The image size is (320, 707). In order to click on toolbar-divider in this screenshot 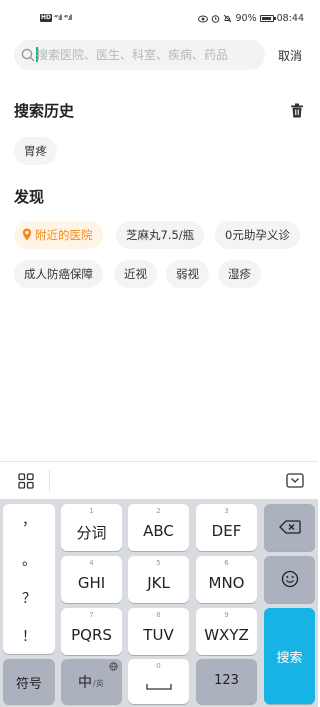, I will do `click(49, 481)`.